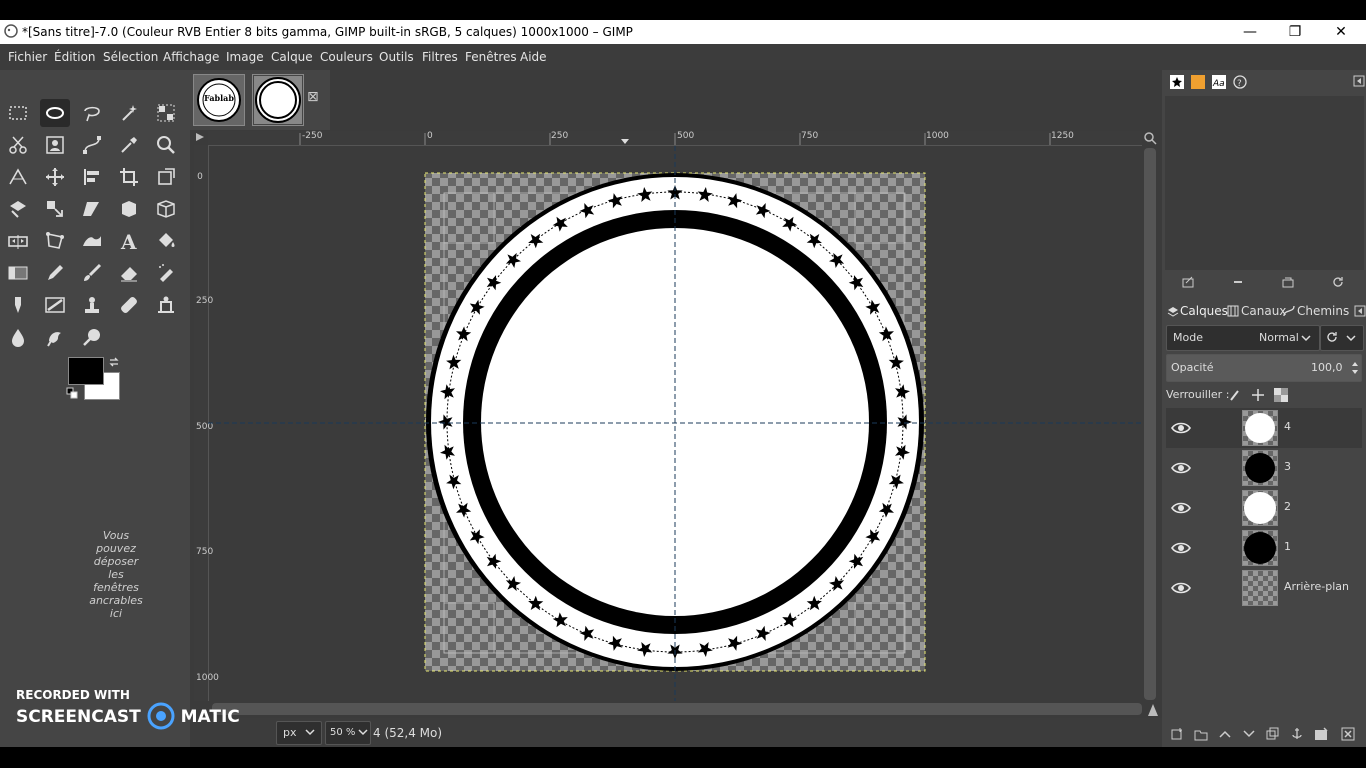 This screenshot has height=768, width=1366. What do you see at coordinates (219, 100) in the screenshot?
I see `image-tab-fablab: Fablab` at bounding box center [219, 100].